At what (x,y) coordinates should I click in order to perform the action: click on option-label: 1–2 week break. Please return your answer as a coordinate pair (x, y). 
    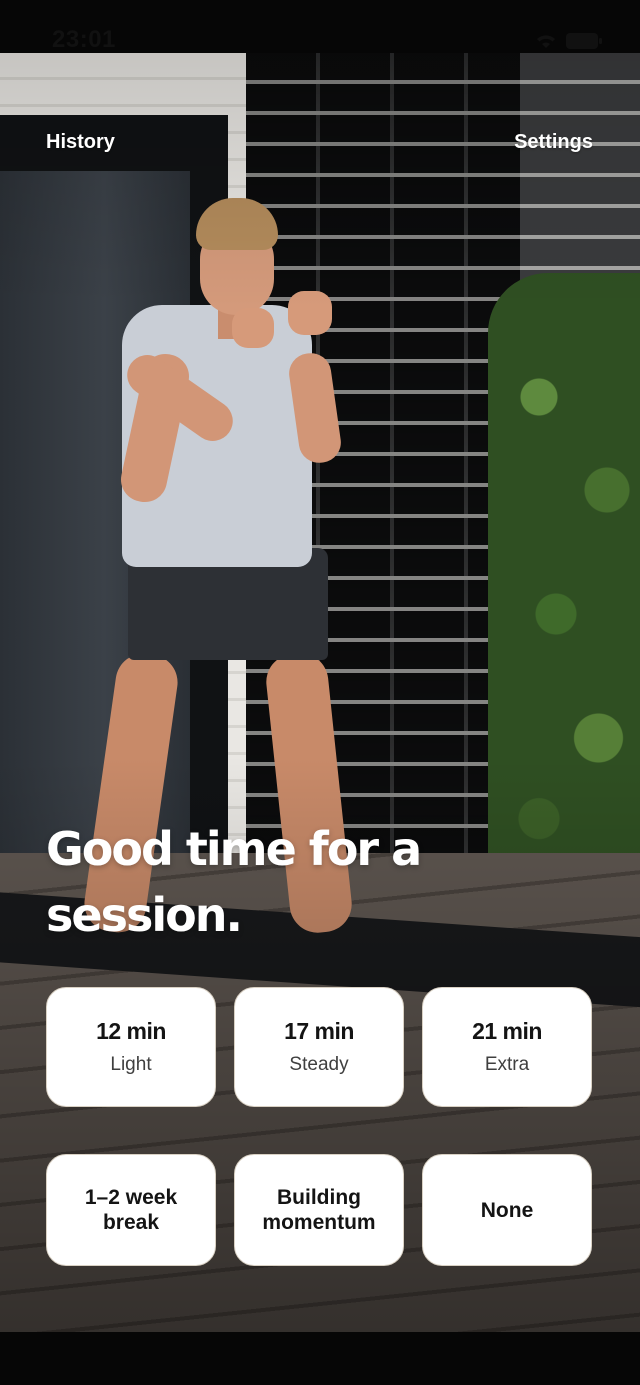
    Looking at the image, I should click on (131, 1210).